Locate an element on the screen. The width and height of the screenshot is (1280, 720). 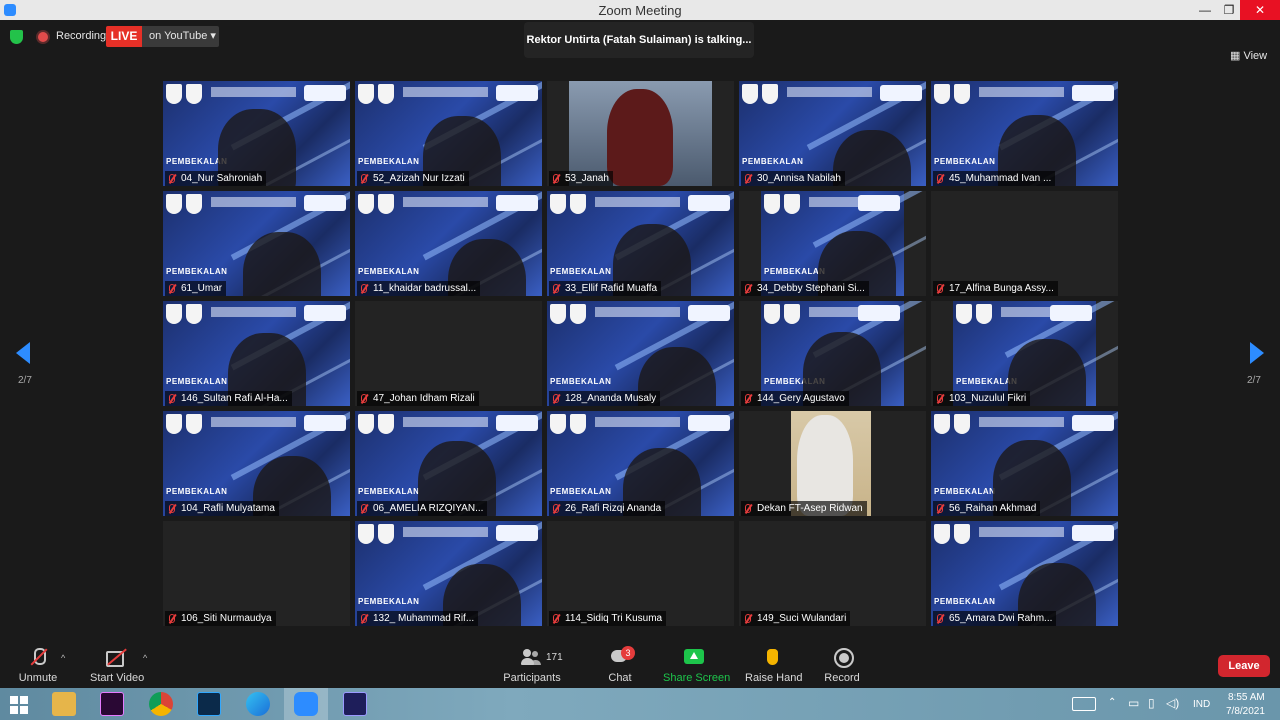
participant-tile: Dekan FT-Asep Ridwan is located at coordinates (832, 463).